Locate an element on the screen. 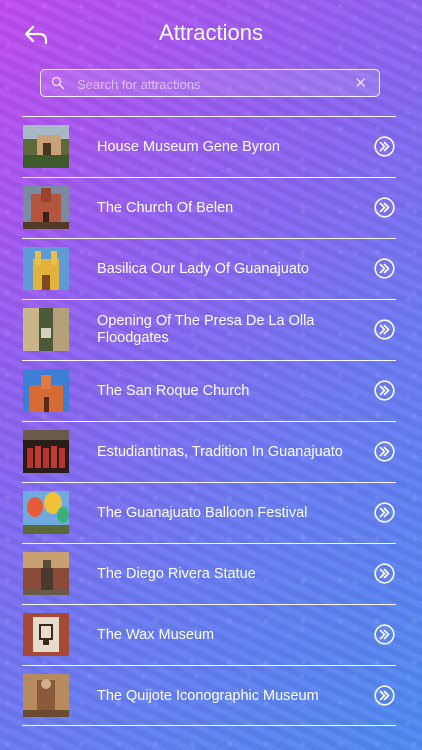 The image size is (422, 750). list-item-label: House Museum Gene Byron is located at coordinates (188, 146).